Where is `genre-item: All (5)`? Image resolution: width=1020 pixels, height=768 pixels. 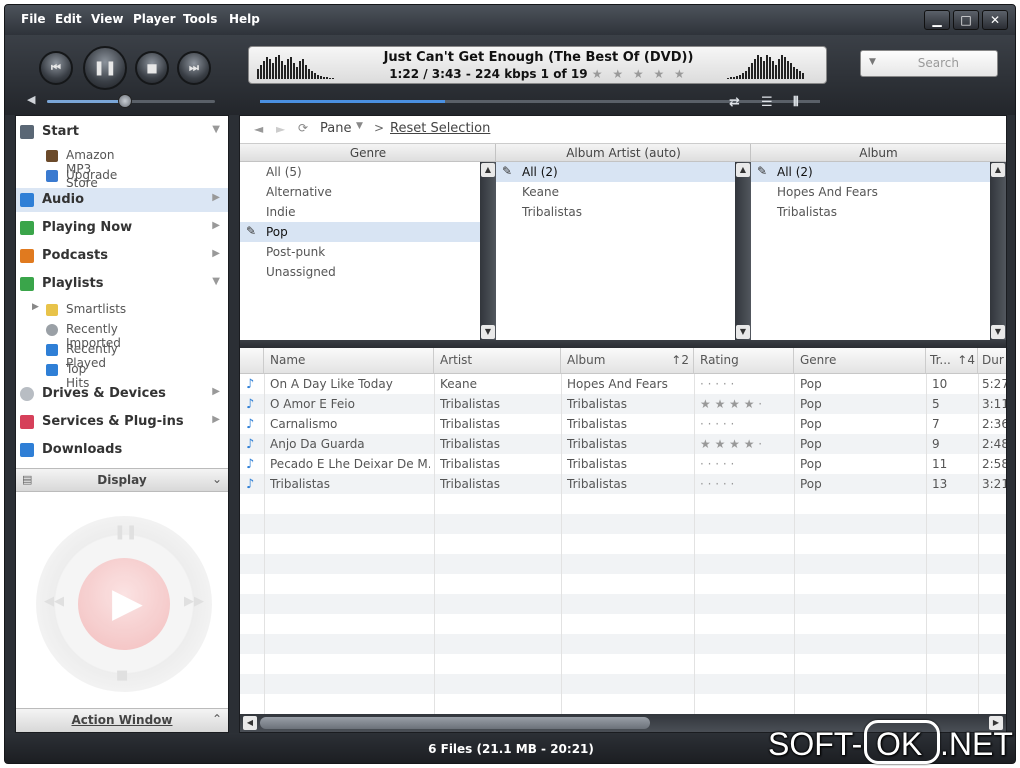 genre-item: All (5) is located at coordinates (360, 172).